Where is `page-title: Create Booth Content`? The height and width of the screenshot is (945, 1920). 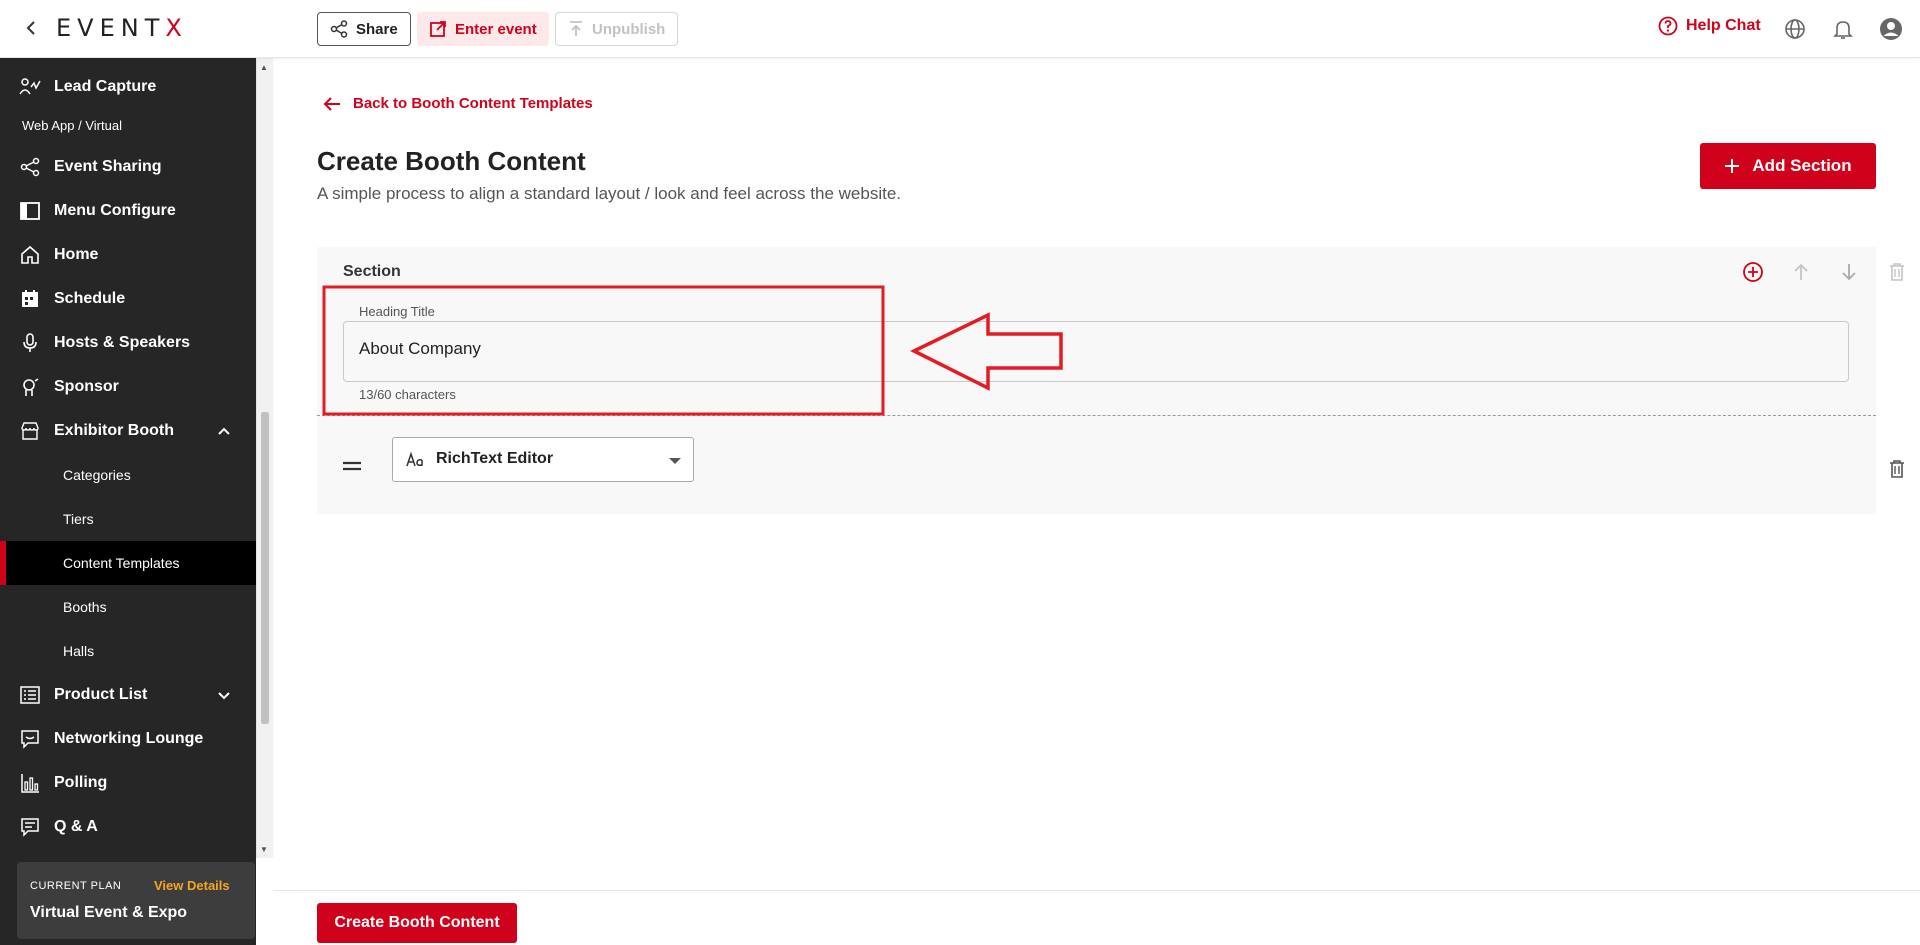 page-title: Create Booth Content is located at coordinates (451, 161).